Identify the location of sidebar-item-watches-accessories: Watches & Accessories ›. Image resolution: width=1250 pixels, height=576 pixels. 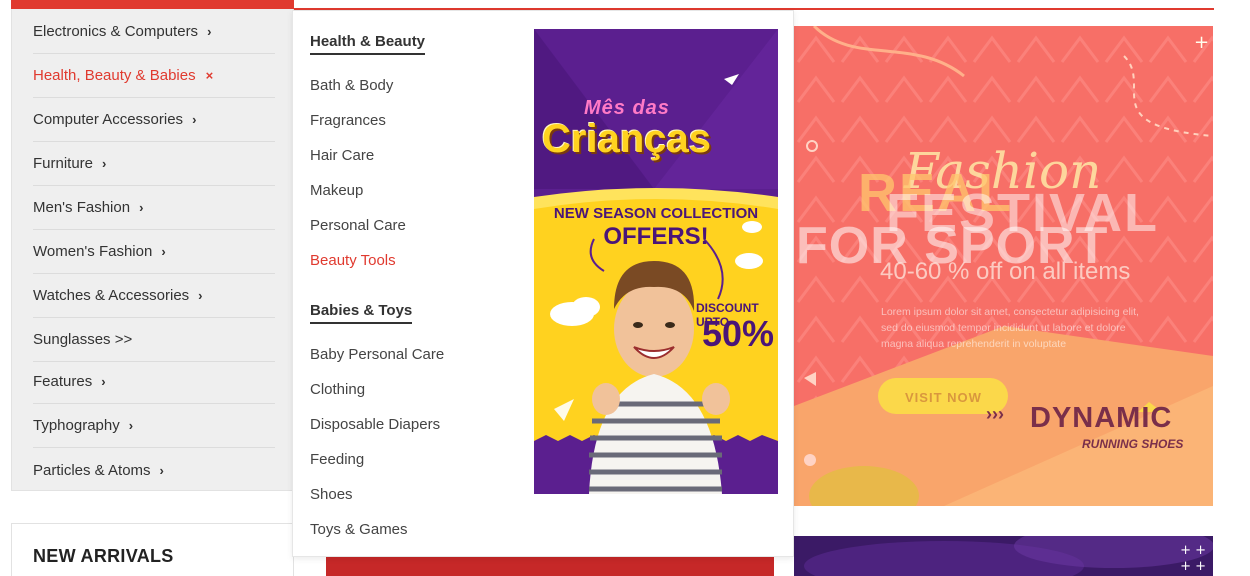
(154, 296).